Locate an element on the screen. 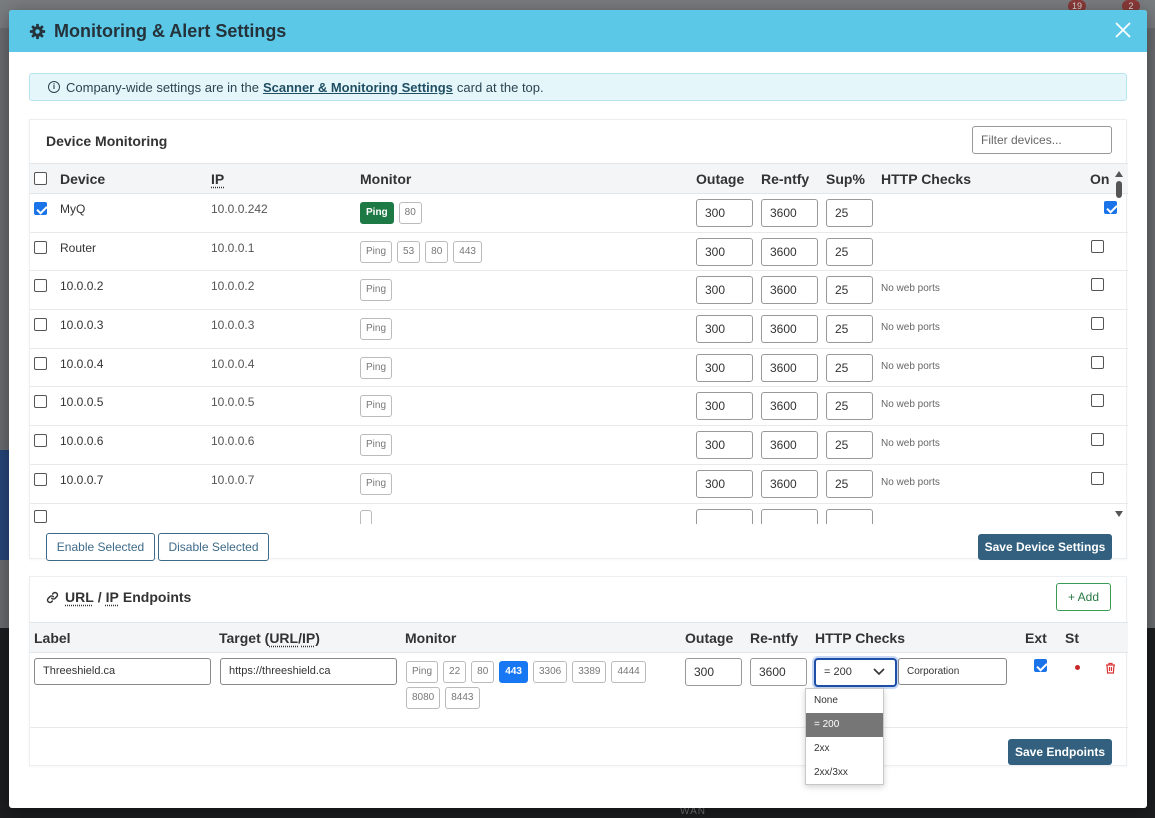 This screenshot has height=818, width=1155. renotify-input is located at coordinates (789, 516).